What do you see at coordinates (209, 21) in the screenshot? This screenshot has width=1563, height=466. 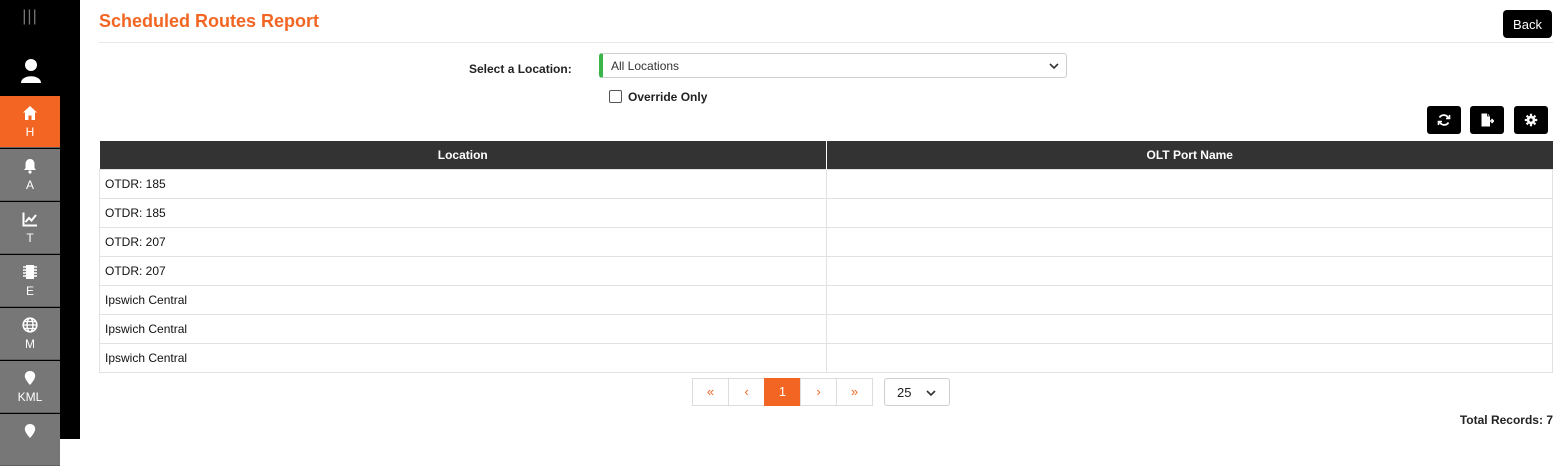 I see `page-title: Scheduled Routes Report` at bounding box center [209, 21].